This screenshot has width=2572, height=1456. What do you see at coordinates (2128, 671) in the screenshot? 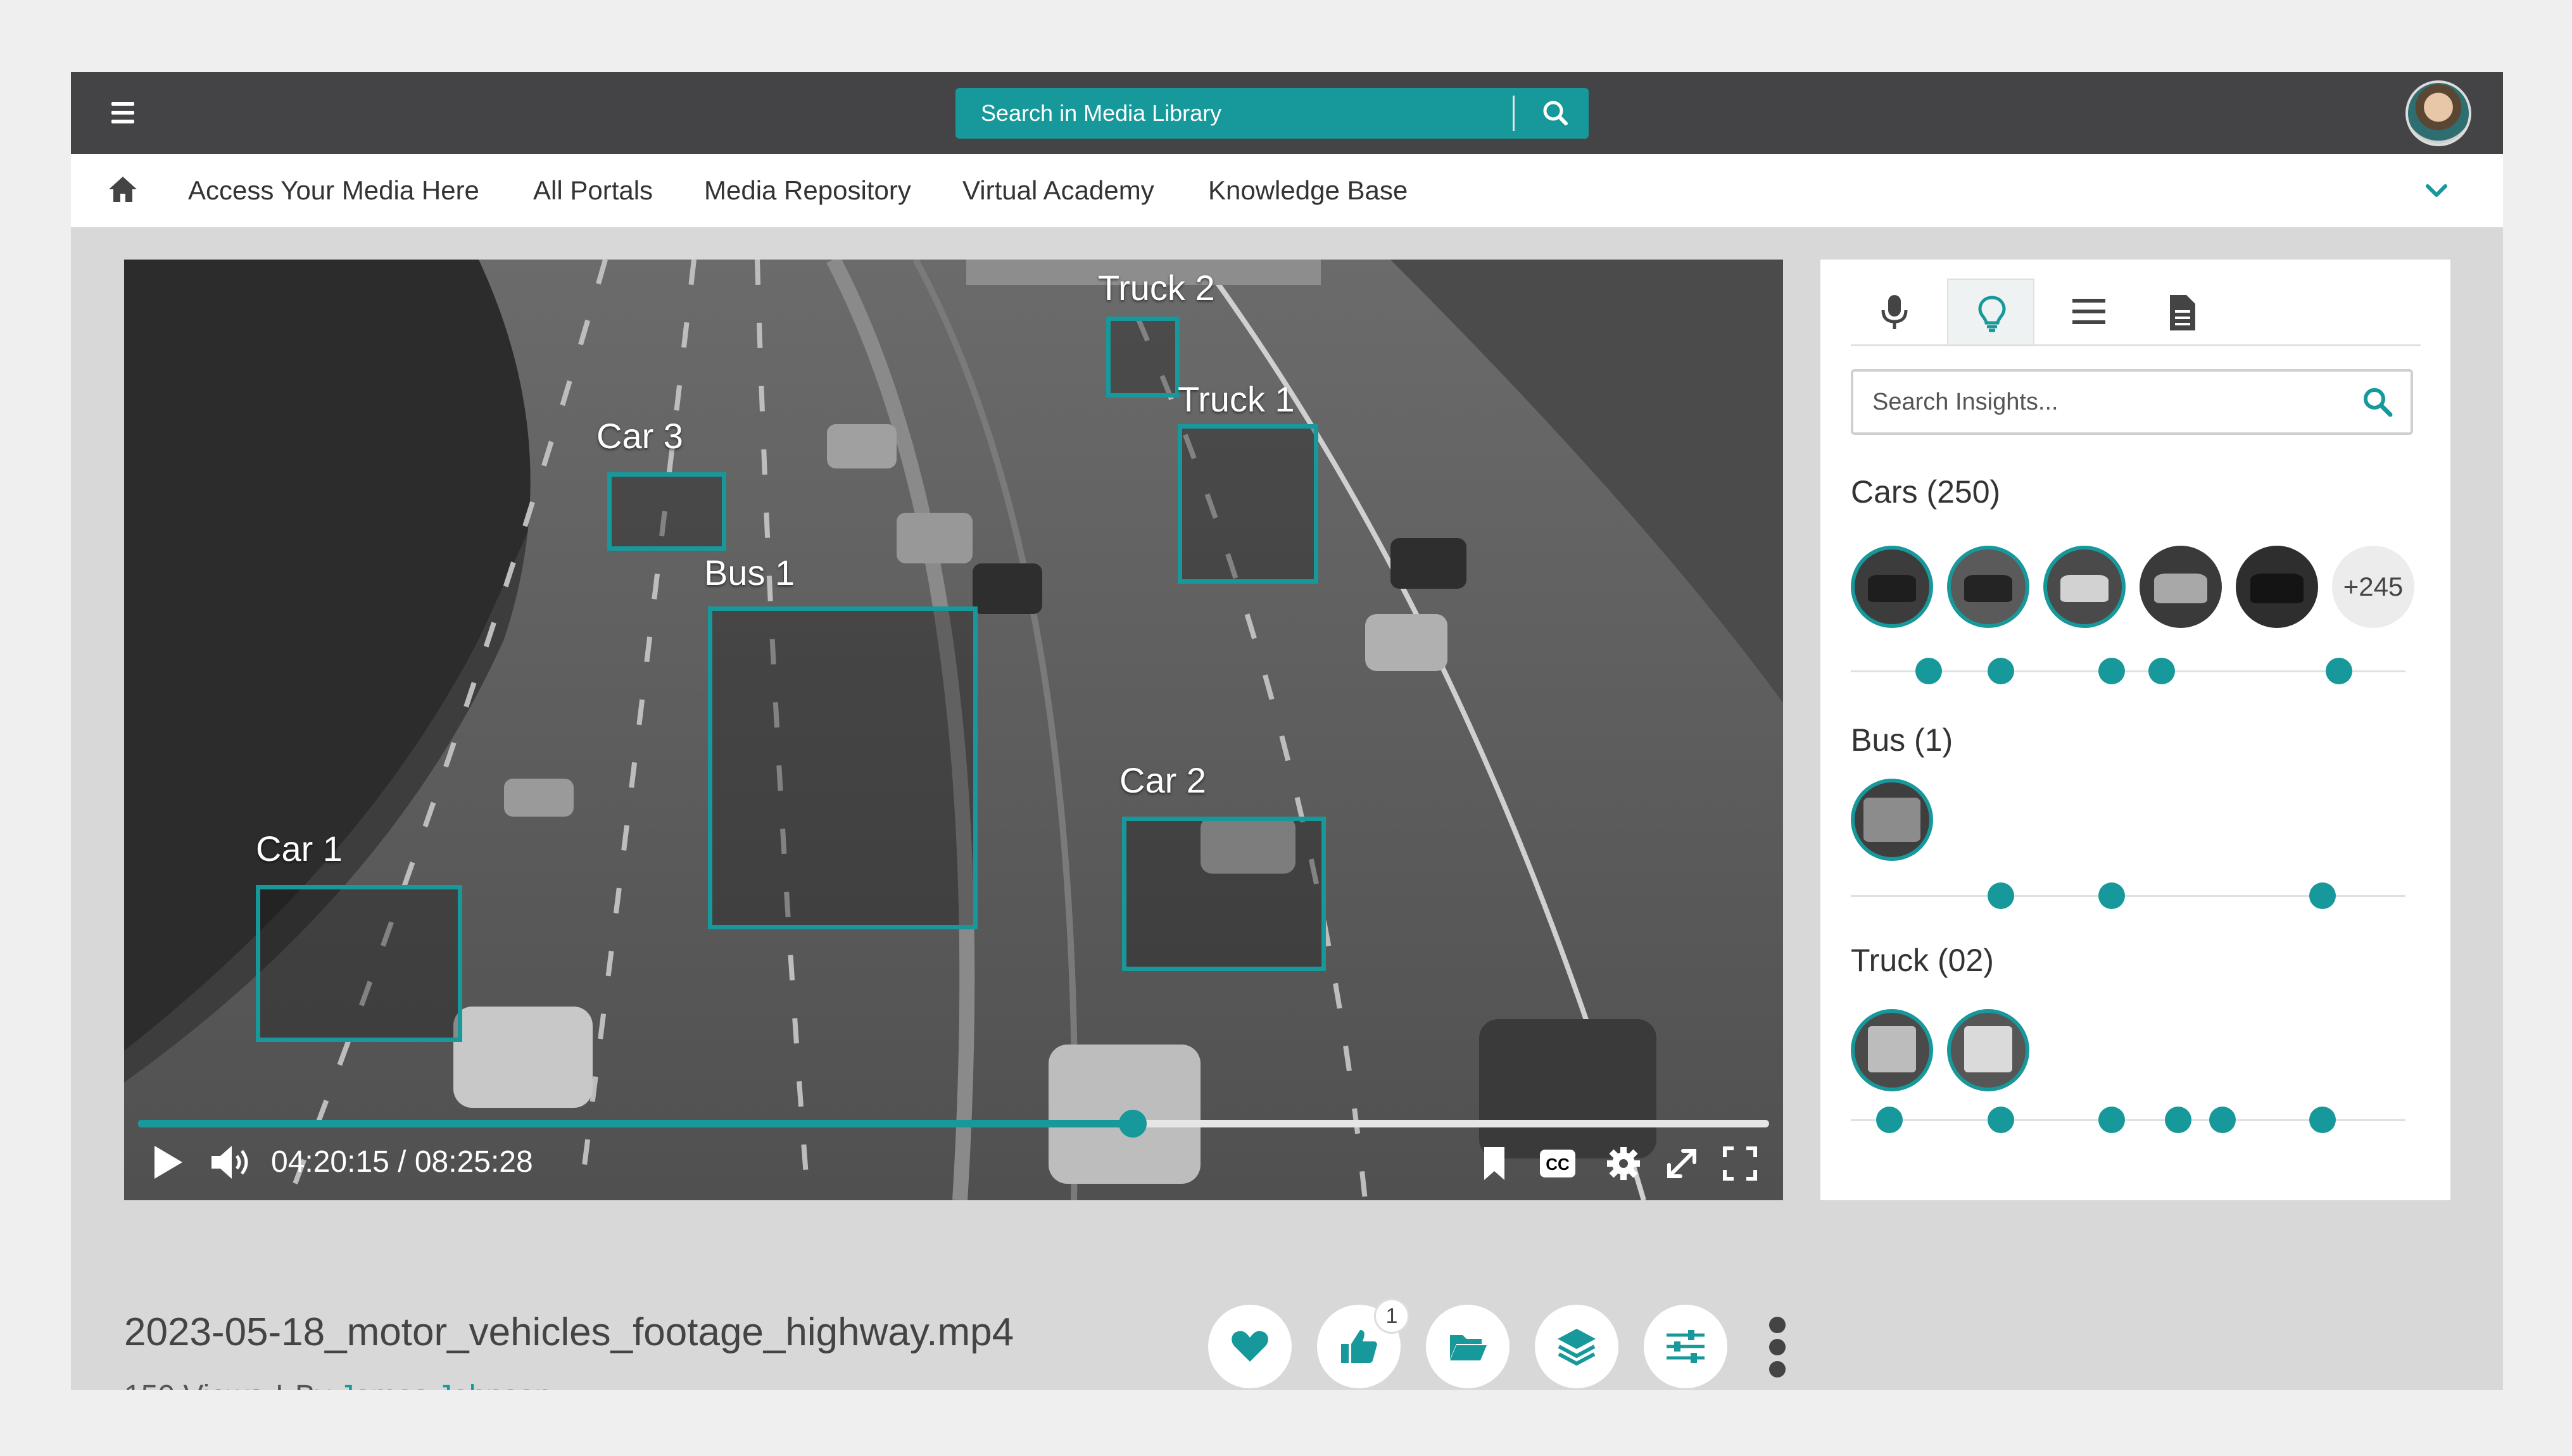
I see `cars-timeline` at bounding box center [2128, 671].